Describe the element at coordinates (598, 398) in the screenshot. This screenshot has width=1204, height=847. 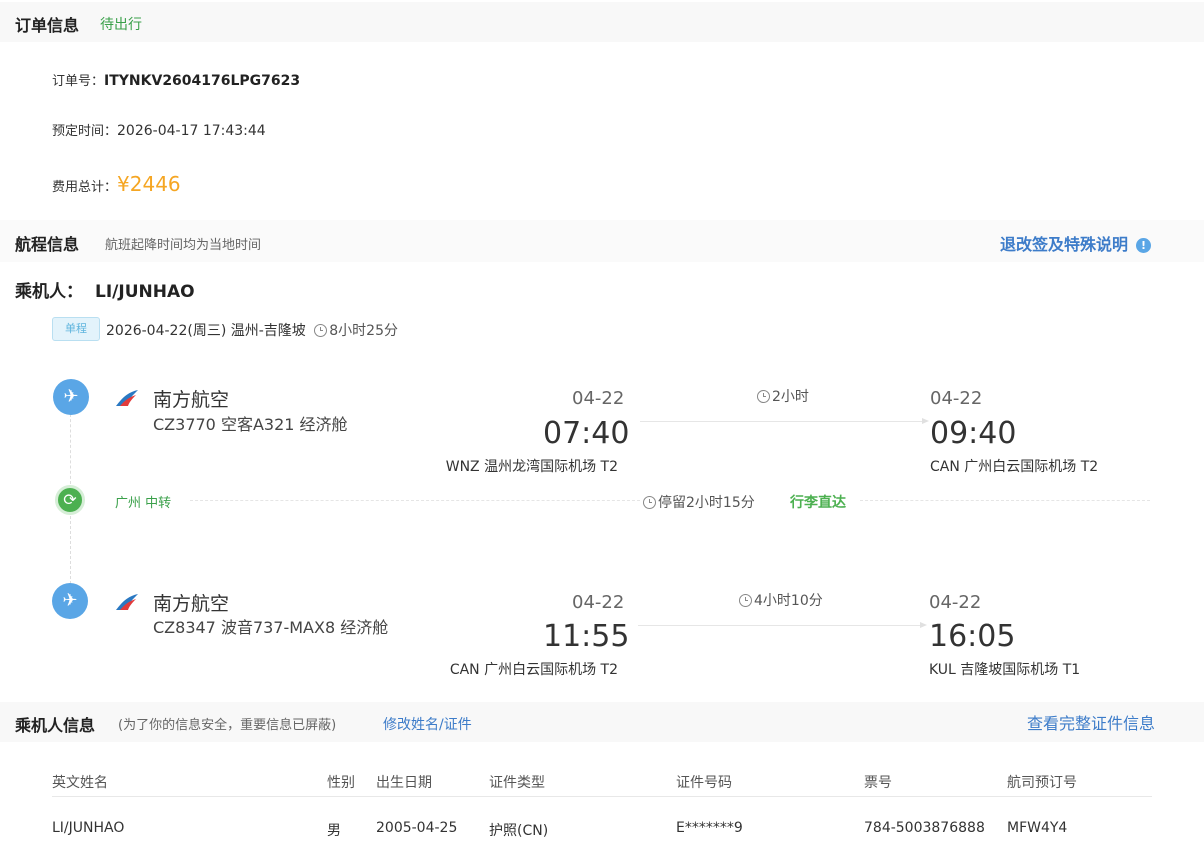
I see `segment-1-dep-date: 04-22` at that location.